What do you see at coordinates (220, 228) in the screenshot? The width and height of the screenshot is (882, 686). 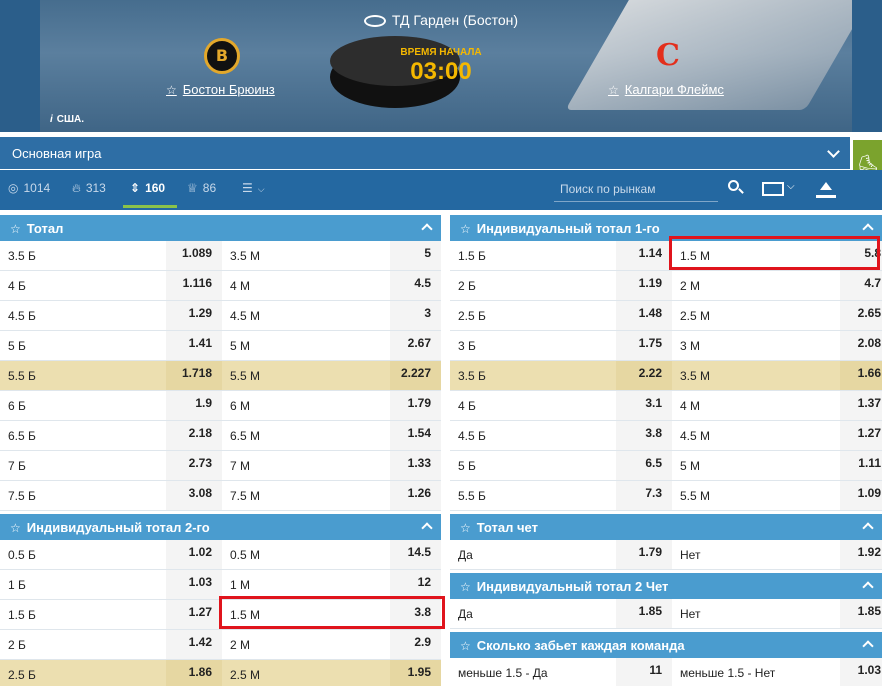 I see `market-header: ☆ Тотал` at bounding box center [220, 228].